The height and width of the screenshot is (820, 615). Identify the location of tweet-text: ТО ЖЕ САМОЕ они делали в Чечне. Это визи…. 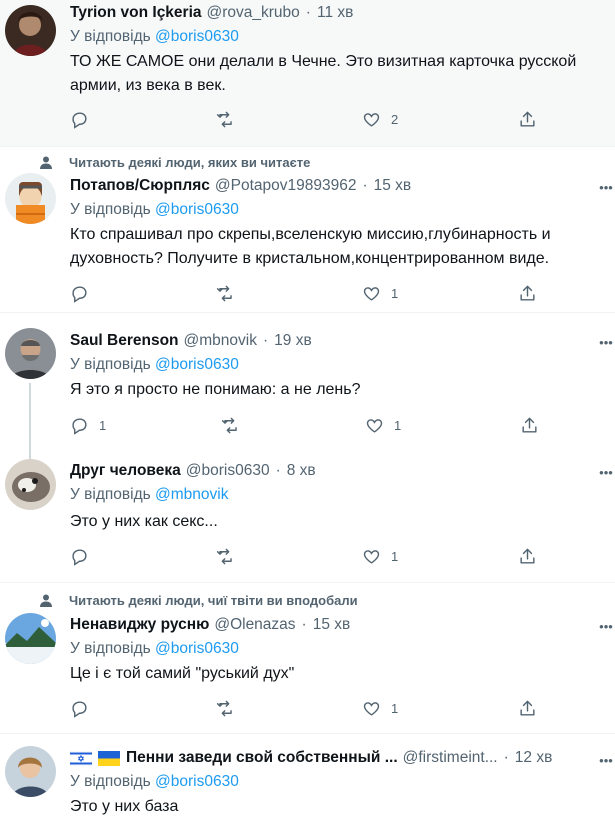
(323, 73).